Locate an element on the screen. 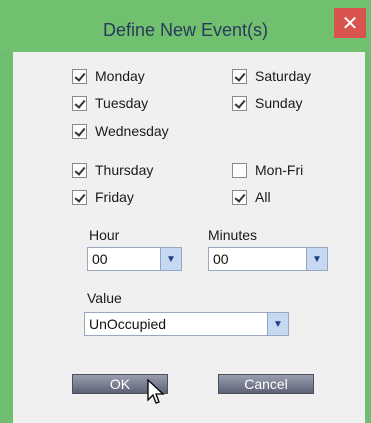 Image resolution: width=371 pixels, height=423 pixels. wednesday-label: Wednesday is located at coordinates (132, 131).